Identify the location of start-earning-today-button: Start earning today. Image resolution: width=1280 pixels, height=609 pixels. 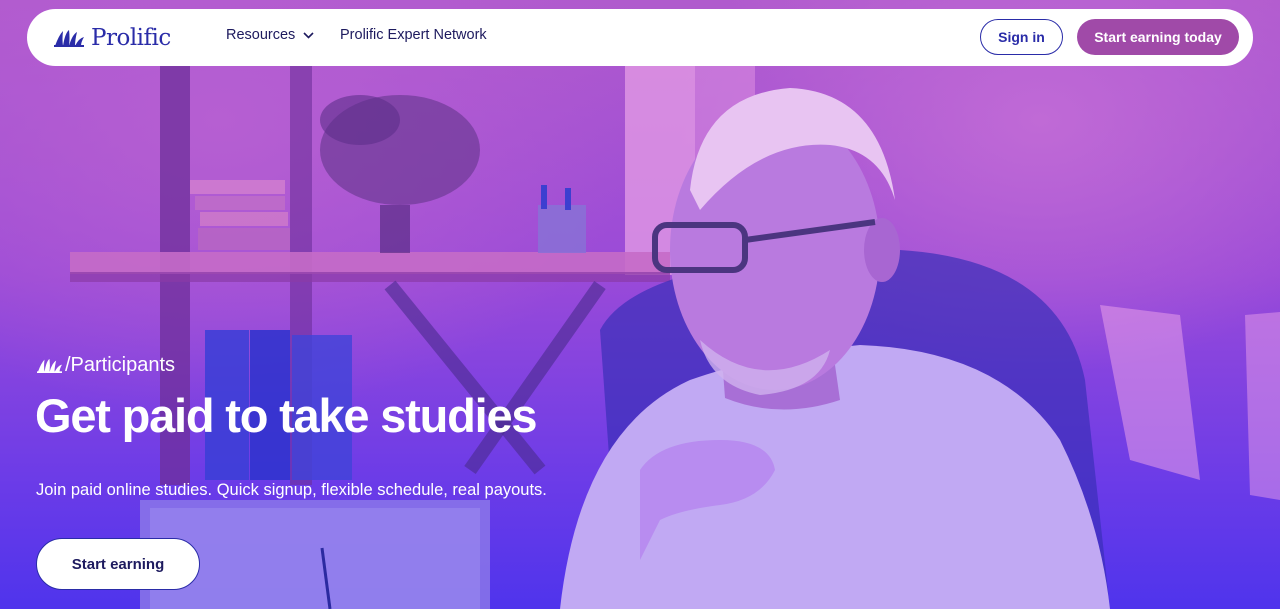
(1158, 37).